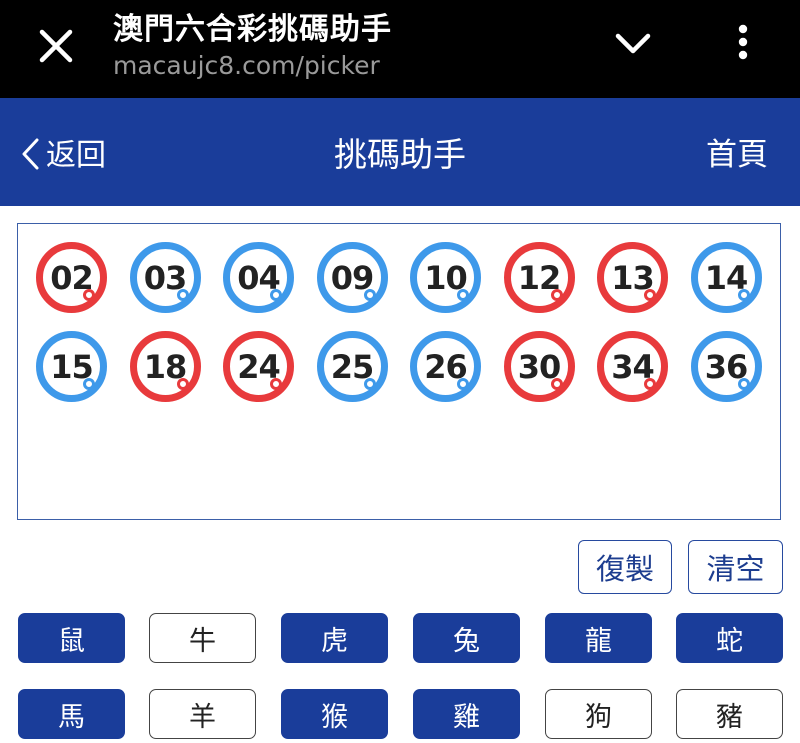 This screenshot has width=800, height=743. What do you see at coordinates (729, 714) in the screenshot?
I see `zodiac-button: 豬` at bounding box center [729, 714].